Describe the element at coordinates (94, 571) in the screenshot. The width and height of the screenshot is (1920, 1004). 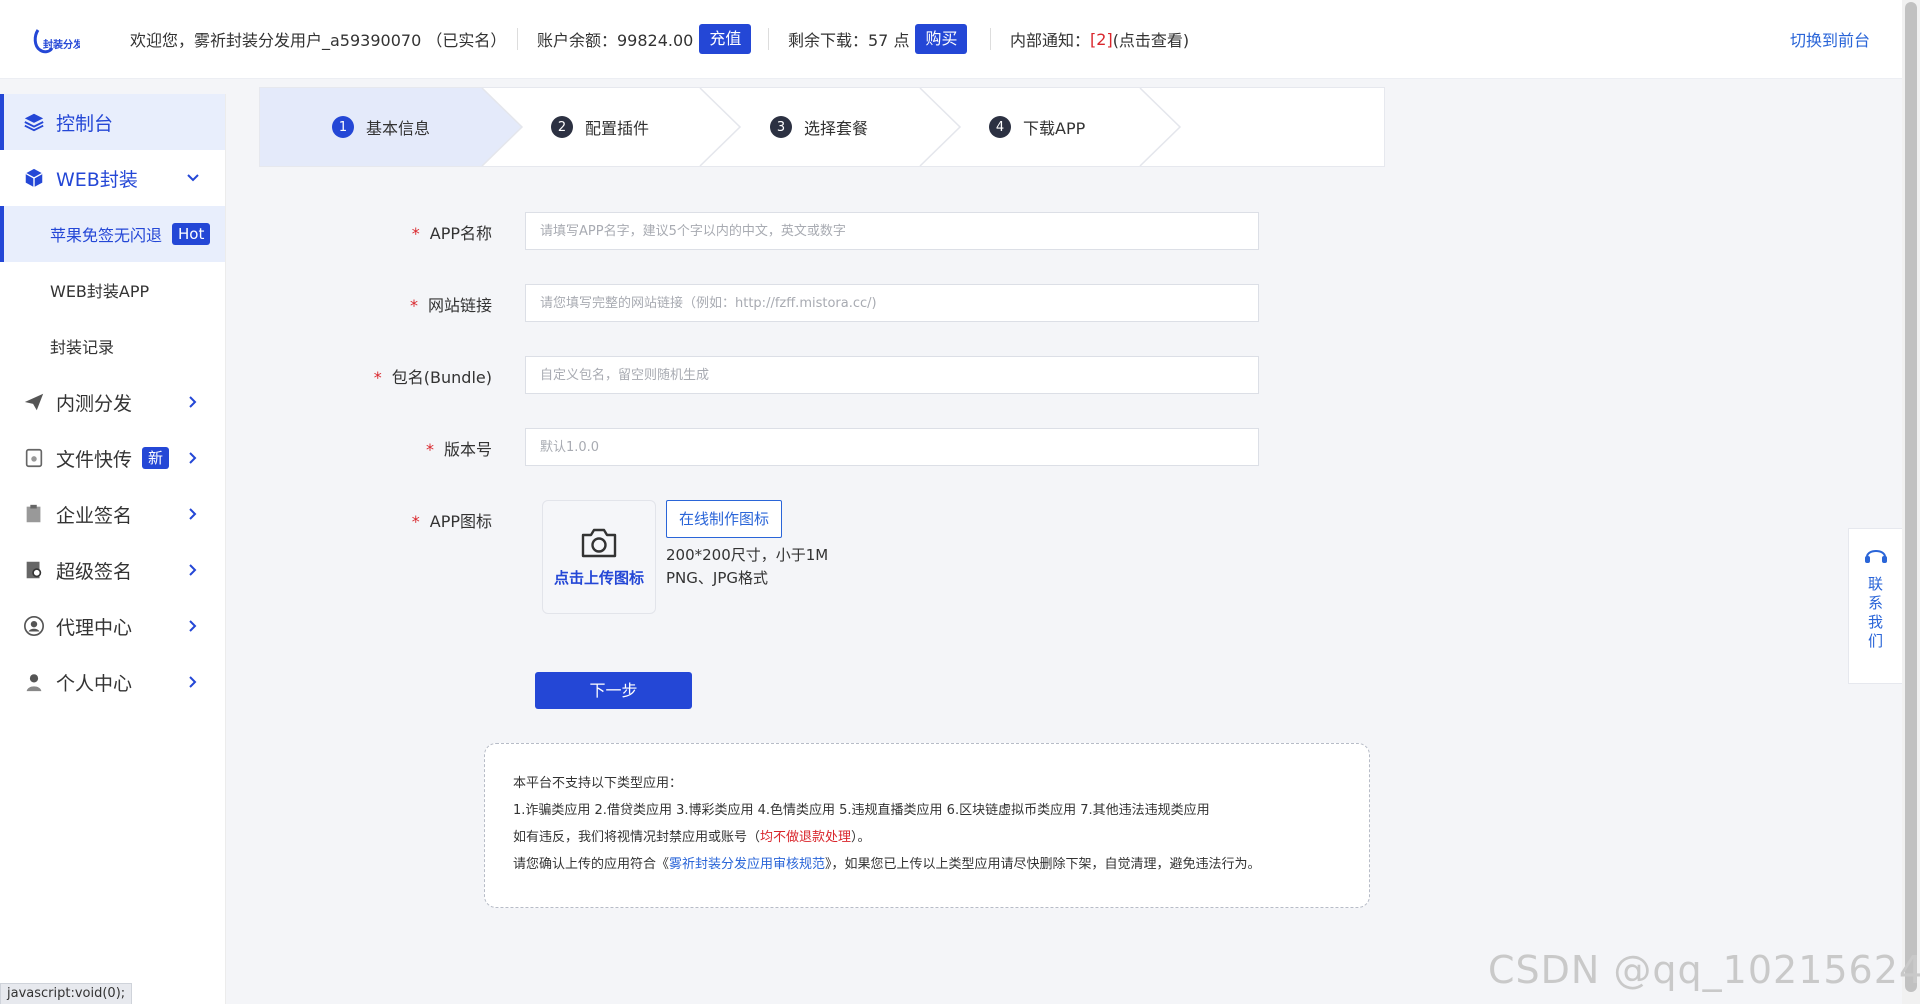
I see `sidebar-item-label: 超级签名` at that location.